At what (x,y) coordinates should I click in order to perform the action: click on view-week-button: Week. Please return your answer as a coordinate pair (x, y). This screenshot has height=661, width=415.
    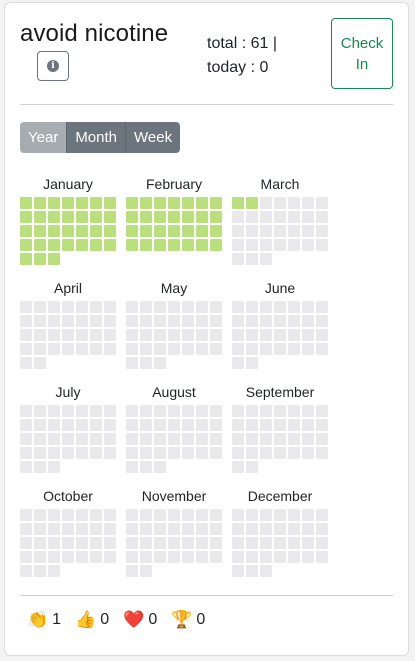
    Looking at the image, I should click on (153, 137).